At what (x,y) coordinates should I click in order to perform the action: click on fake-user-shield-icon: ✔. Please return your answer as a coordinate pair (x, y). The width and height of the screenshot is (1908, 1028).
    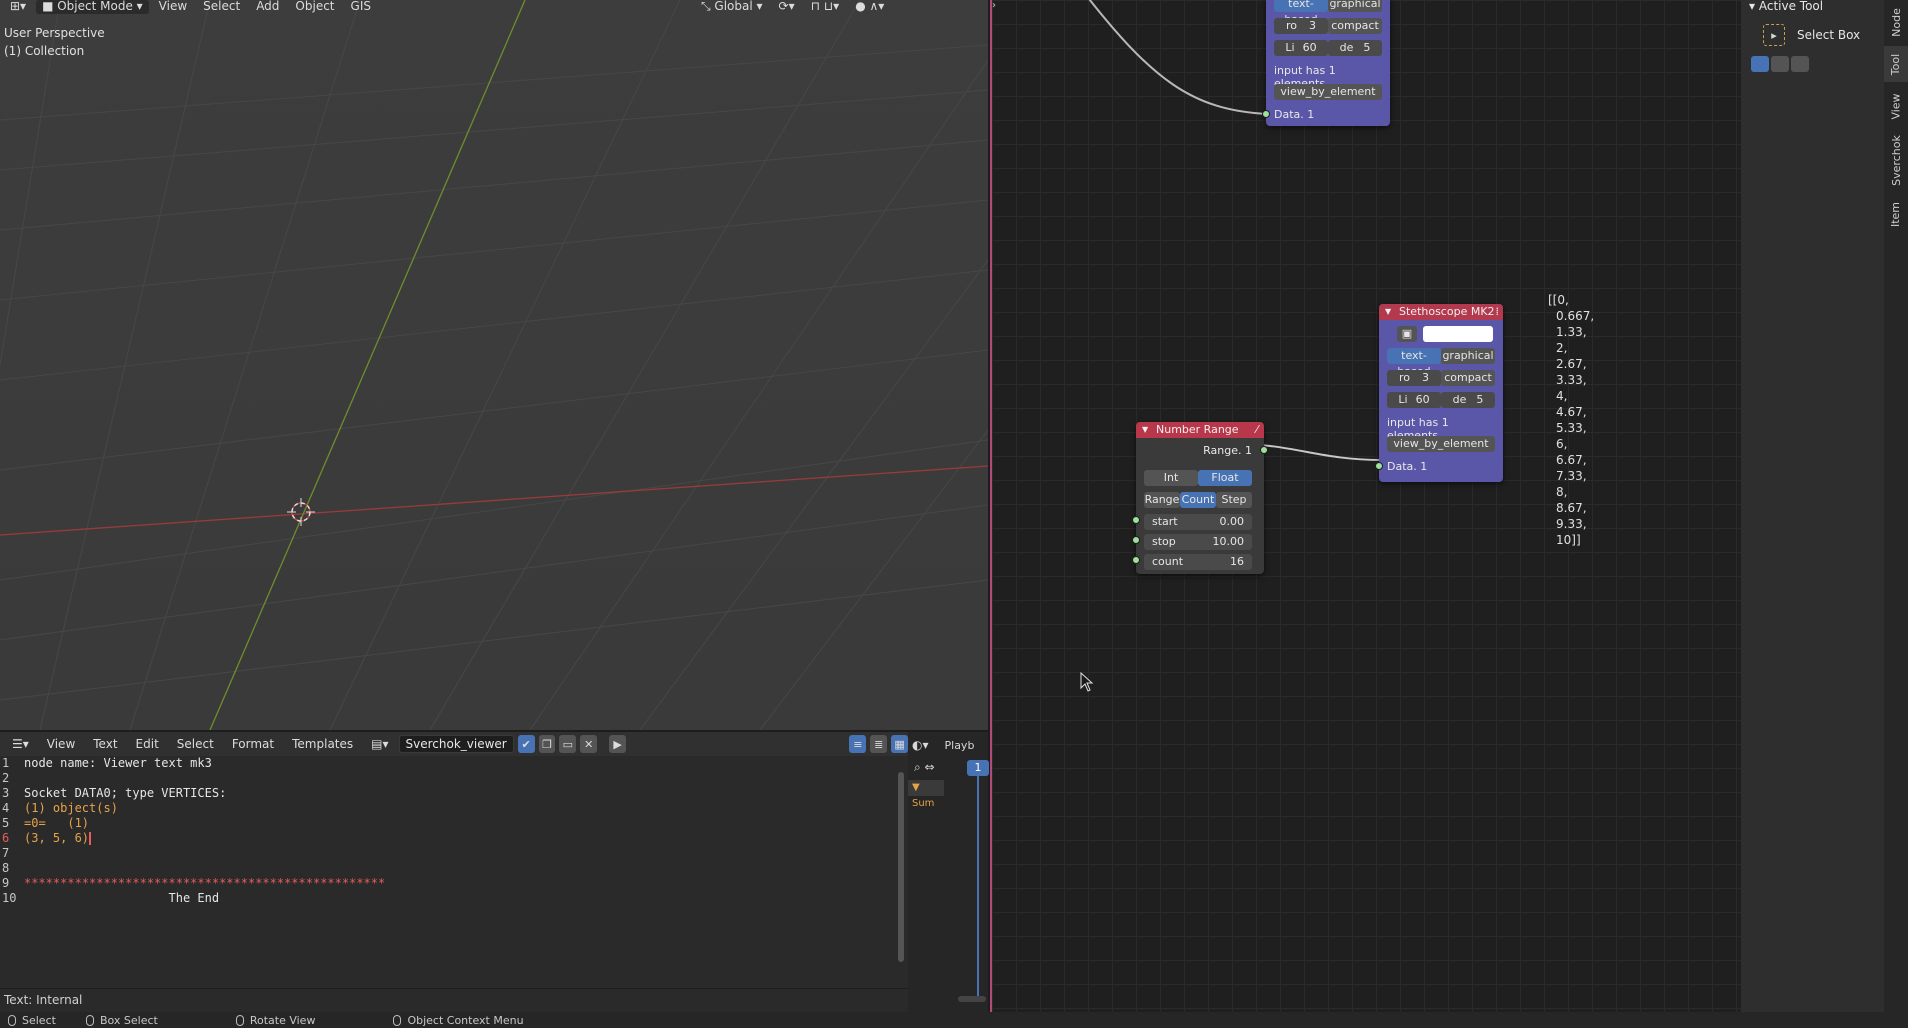
    Looking at the image, I should click on (526, 744).